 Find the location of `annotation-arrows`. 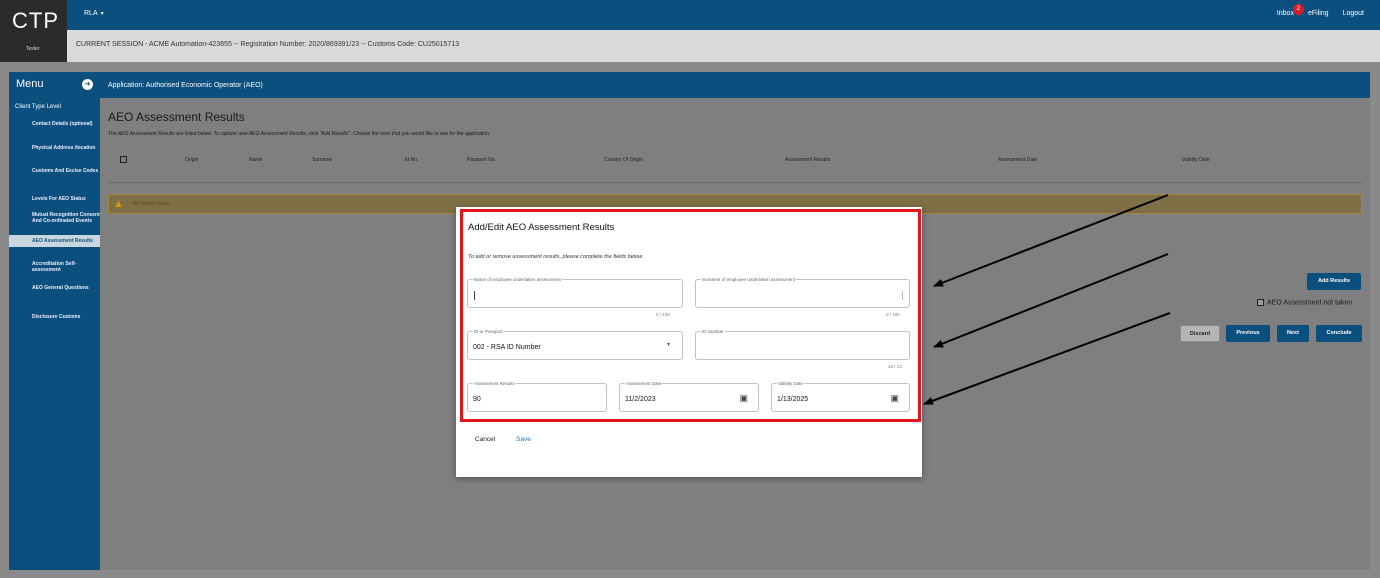

annotation-arrows is located at coordinates (1047, 299).